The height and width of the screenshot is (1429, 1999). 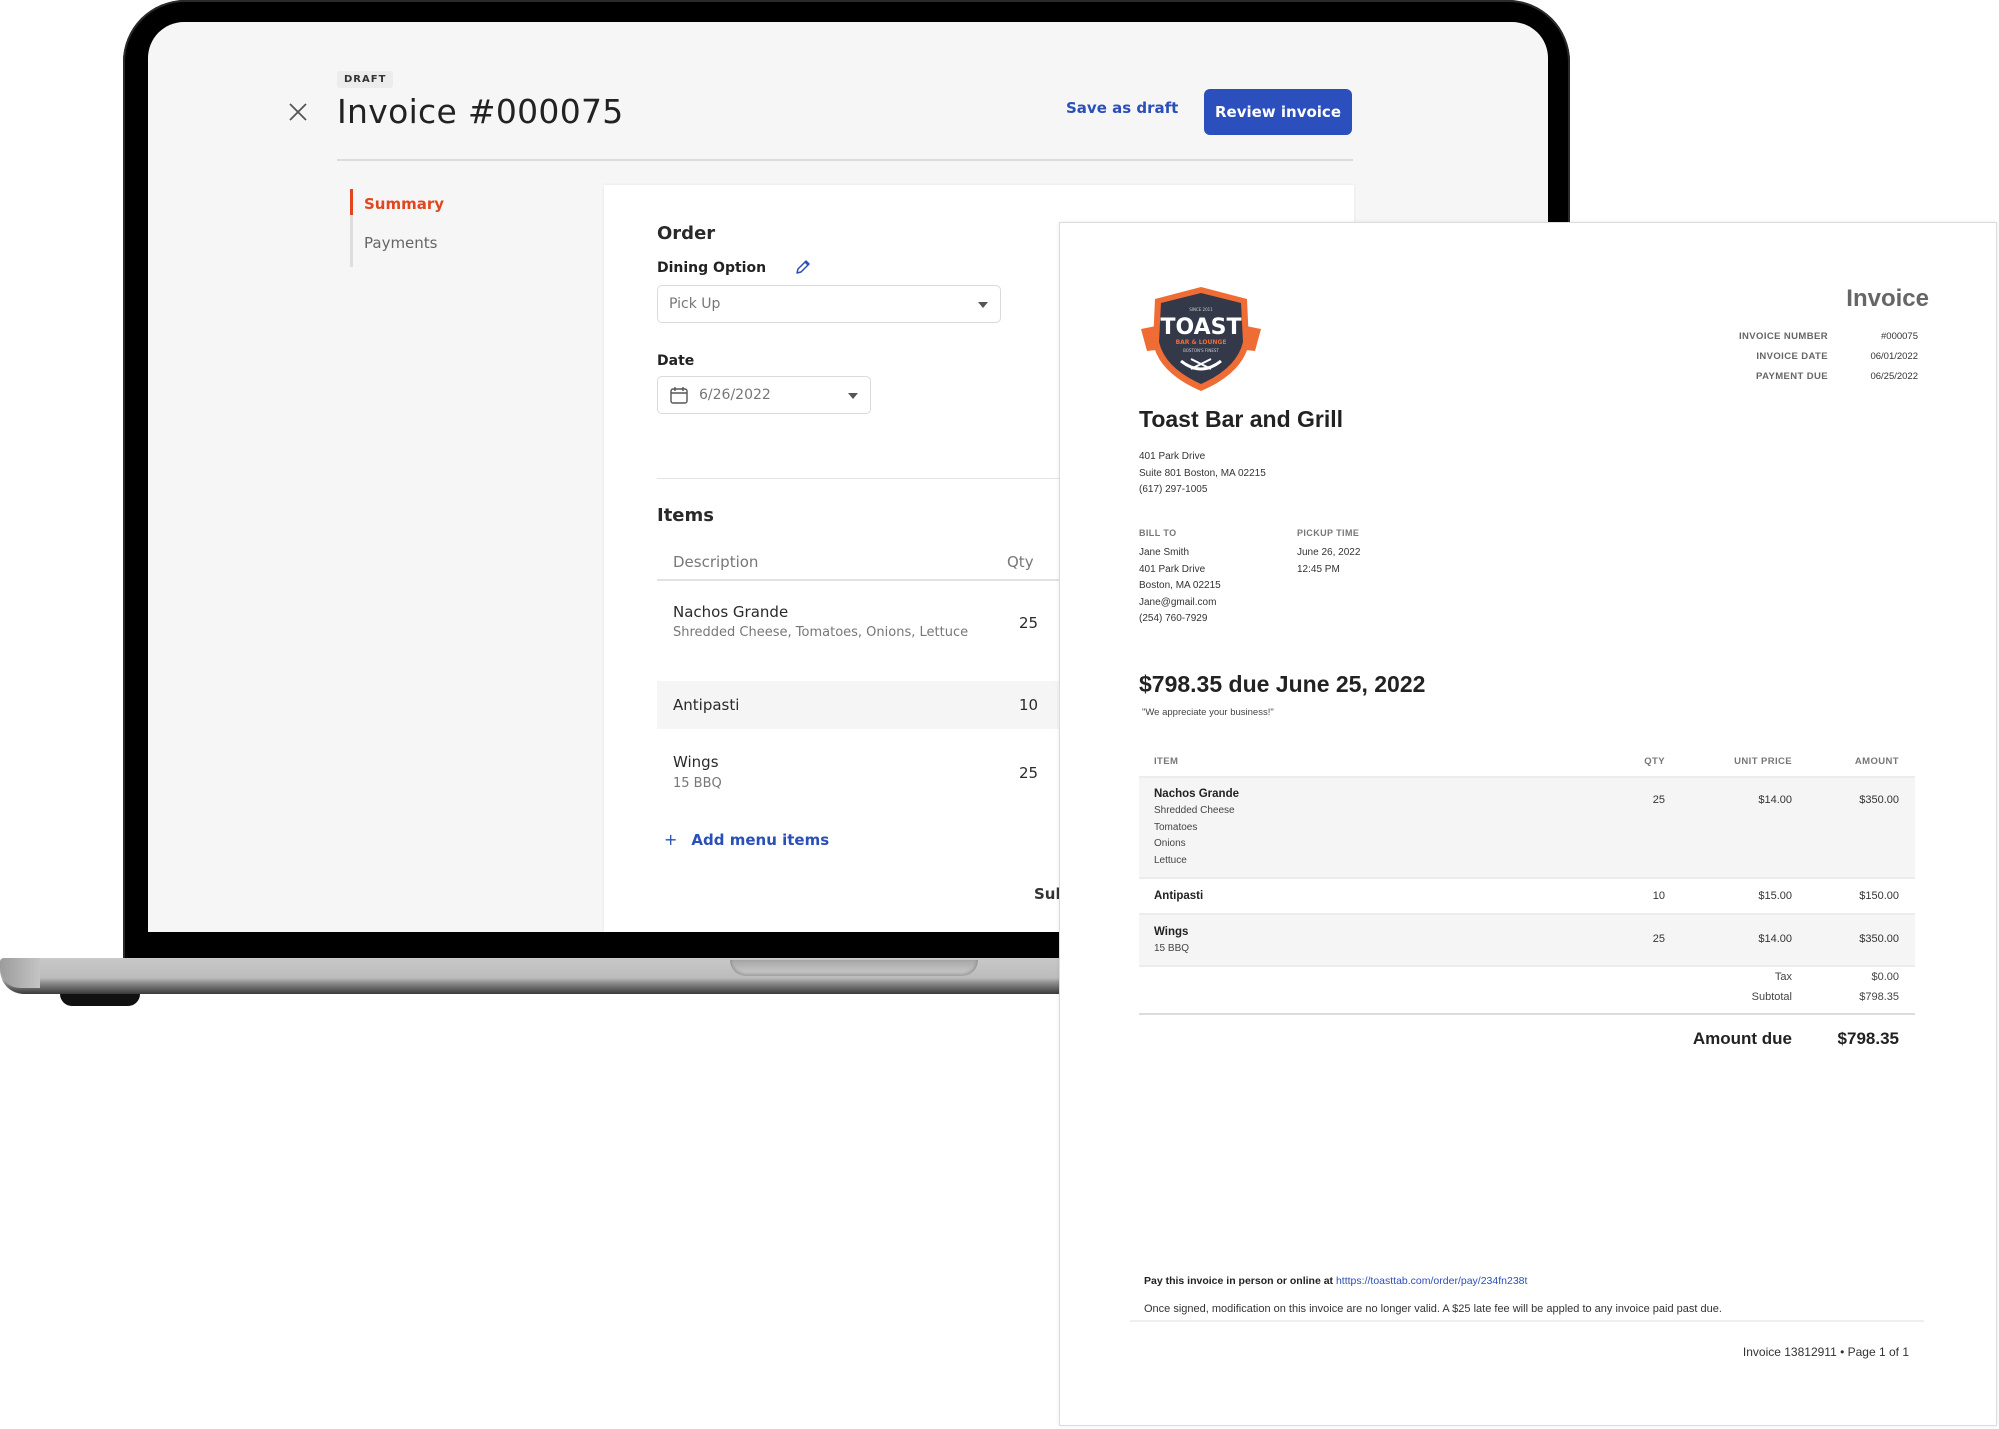 What do you see at coordinates (1876, 761) in the screenshot?
I see `header-amount: AMOUNT` at bounding box center [1876, 761].